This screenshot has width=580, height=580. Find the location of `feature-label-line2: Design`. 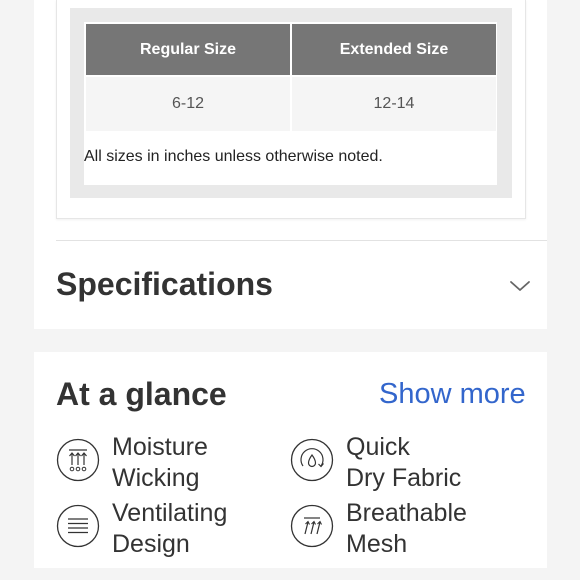

feature-label-line2: Design is located at coordinates (151, 544).